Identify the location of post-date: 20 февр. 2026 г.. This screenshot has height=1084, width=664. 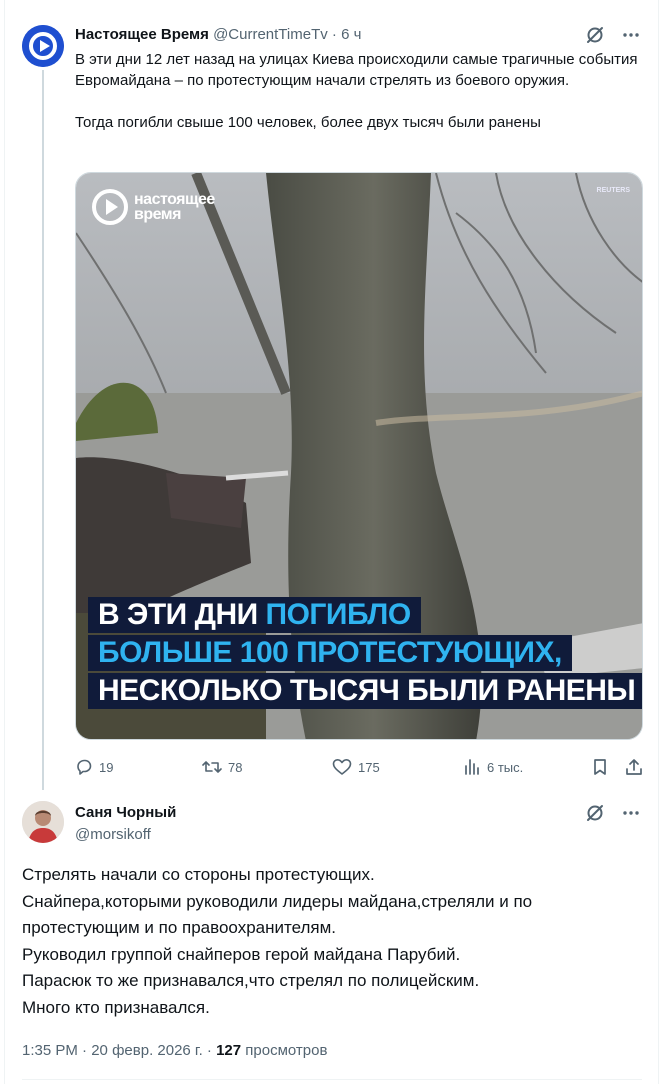
(147, 1050).